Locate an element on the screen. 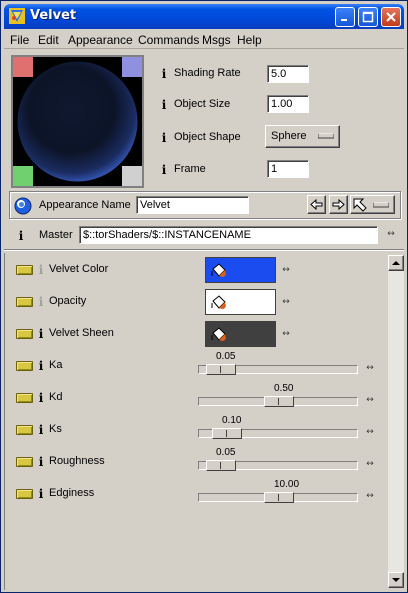 Image resolution: width=408 pixels, height=593 pixels. frame-field: 1 is located at coordinates (288, 169).